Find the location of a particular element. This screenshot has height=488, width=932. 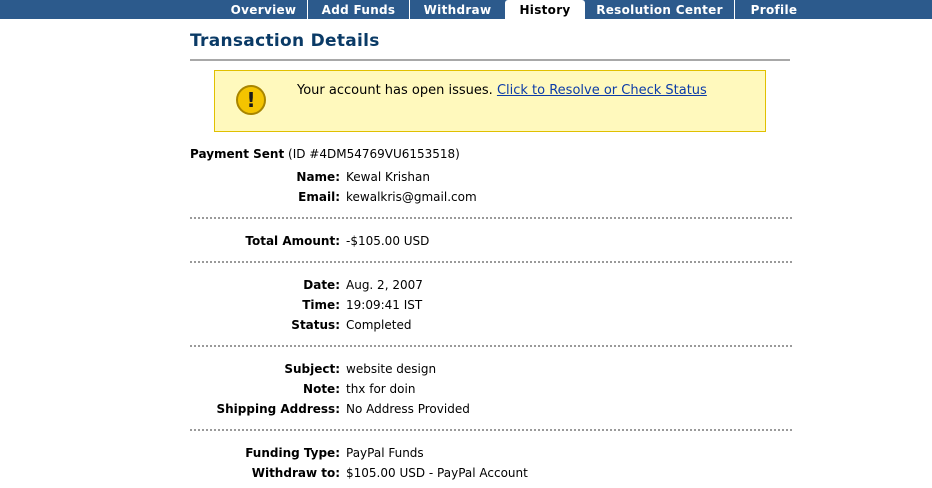

tab-history: History is located at coordinates (545, 10).